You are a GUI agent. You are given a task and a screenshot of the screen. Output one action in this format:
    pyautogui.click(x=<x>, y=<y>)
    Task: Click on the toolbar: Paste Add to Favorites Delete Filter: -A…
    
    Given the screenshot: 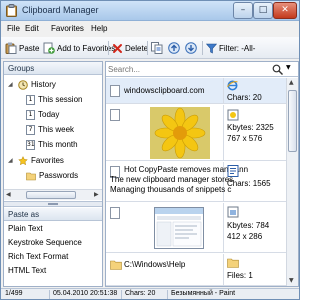 What is the action you would take?
    pyautogui.click(x=150, y=48)
    